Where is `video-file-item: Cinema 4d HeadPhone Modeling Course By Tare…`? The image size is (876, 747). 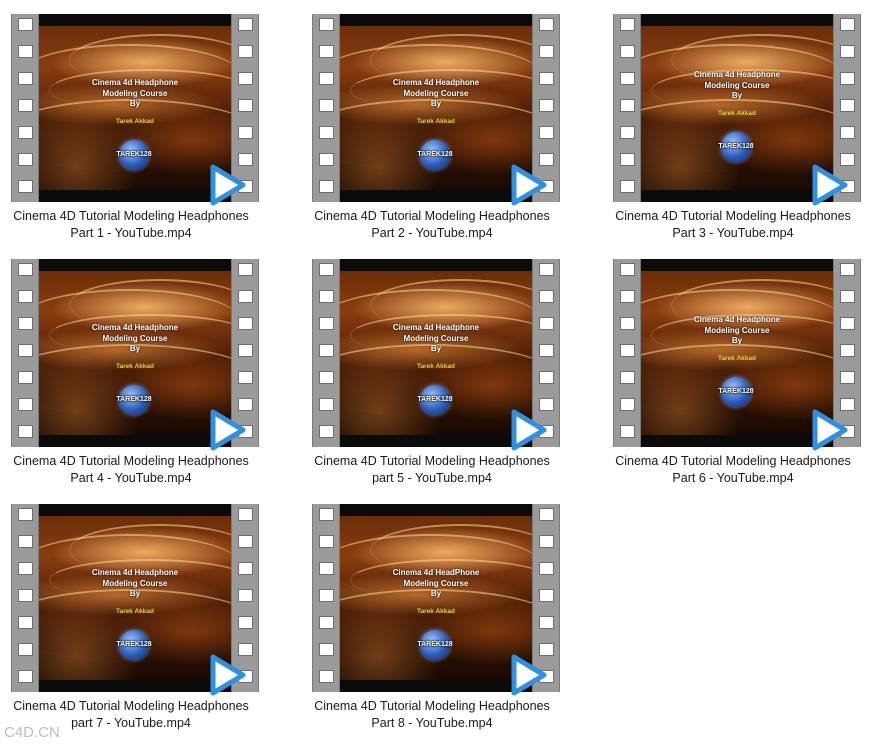
video-file-item: Cinema 4d HeadPhone Modeling Course By Tare… is located at coordinates (432, 624).